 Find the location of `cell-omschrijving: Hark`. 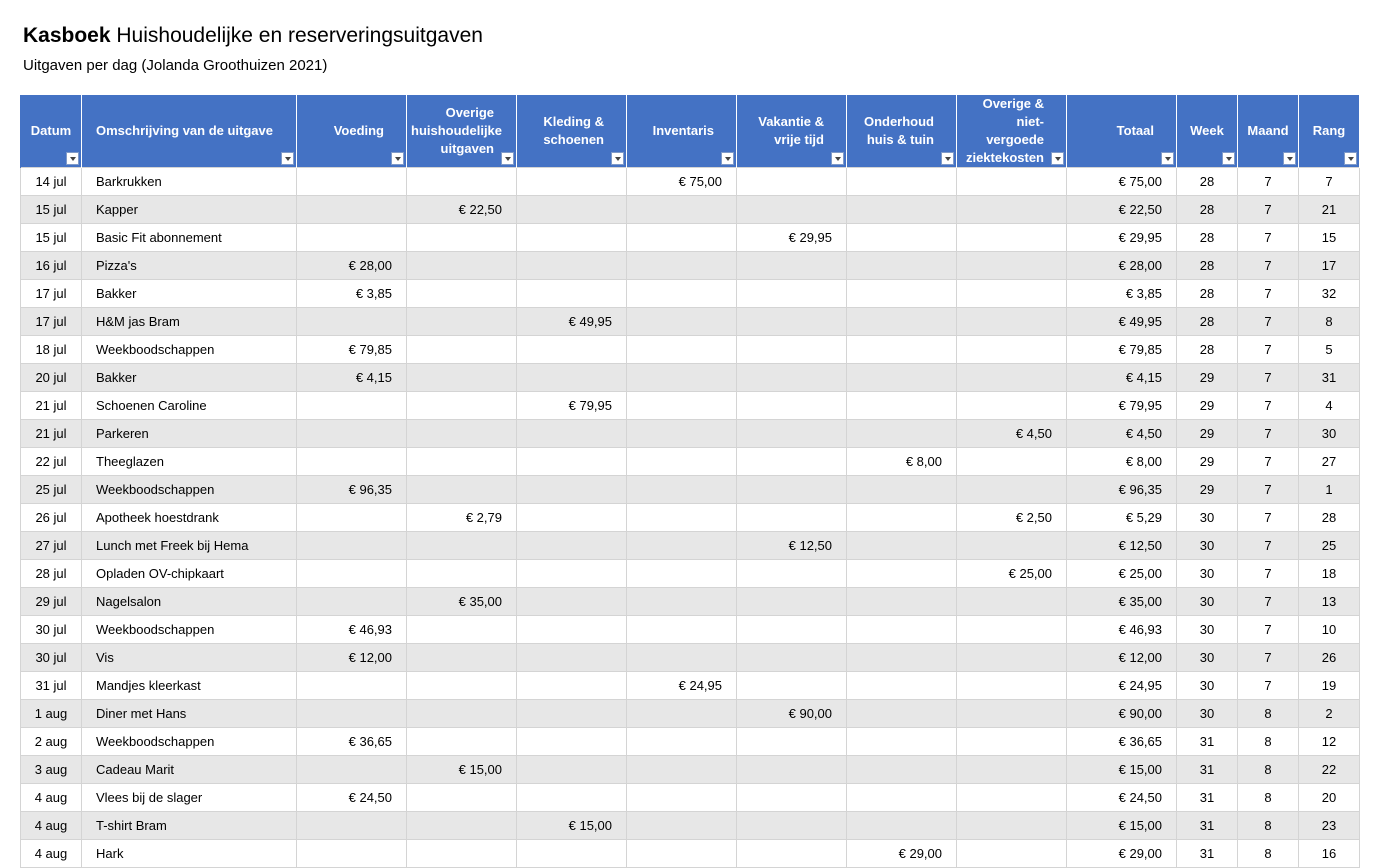

cell-omschrijving: Hark is located at coordinates (189, 853).